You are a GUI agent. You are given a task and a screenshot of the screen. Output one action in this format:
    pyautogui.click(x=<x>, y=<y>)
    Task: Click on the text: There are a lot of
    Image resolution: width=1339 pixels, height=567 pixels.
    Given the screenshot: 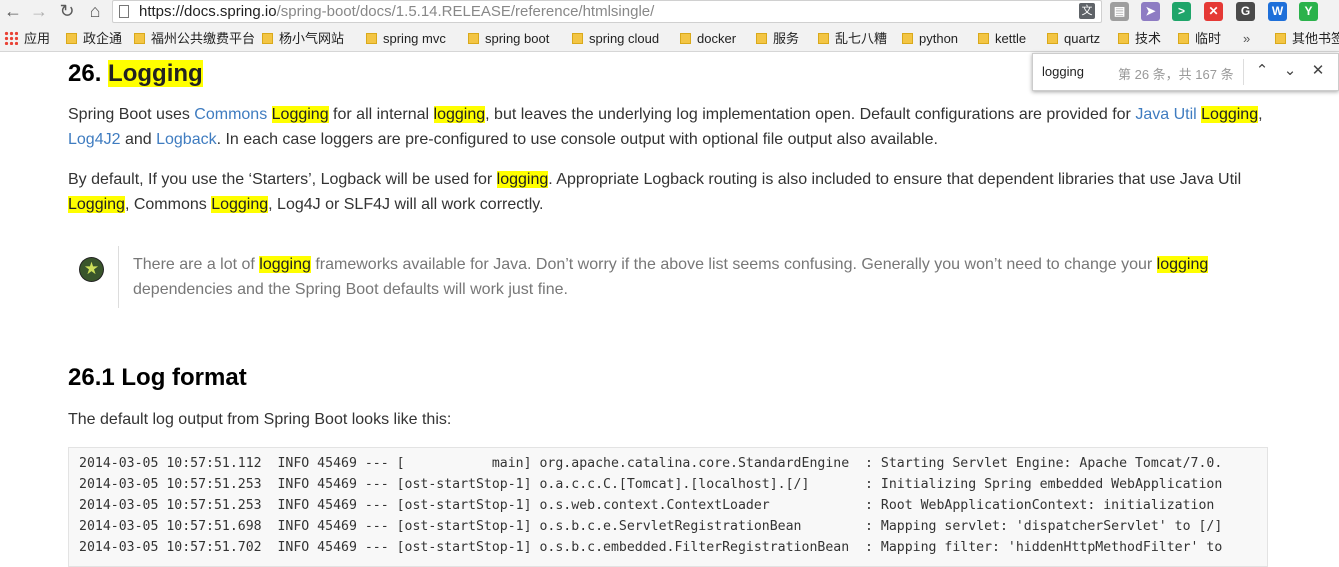 What is the action you would take?
    pyautogui.click(x=196, y=264)
    